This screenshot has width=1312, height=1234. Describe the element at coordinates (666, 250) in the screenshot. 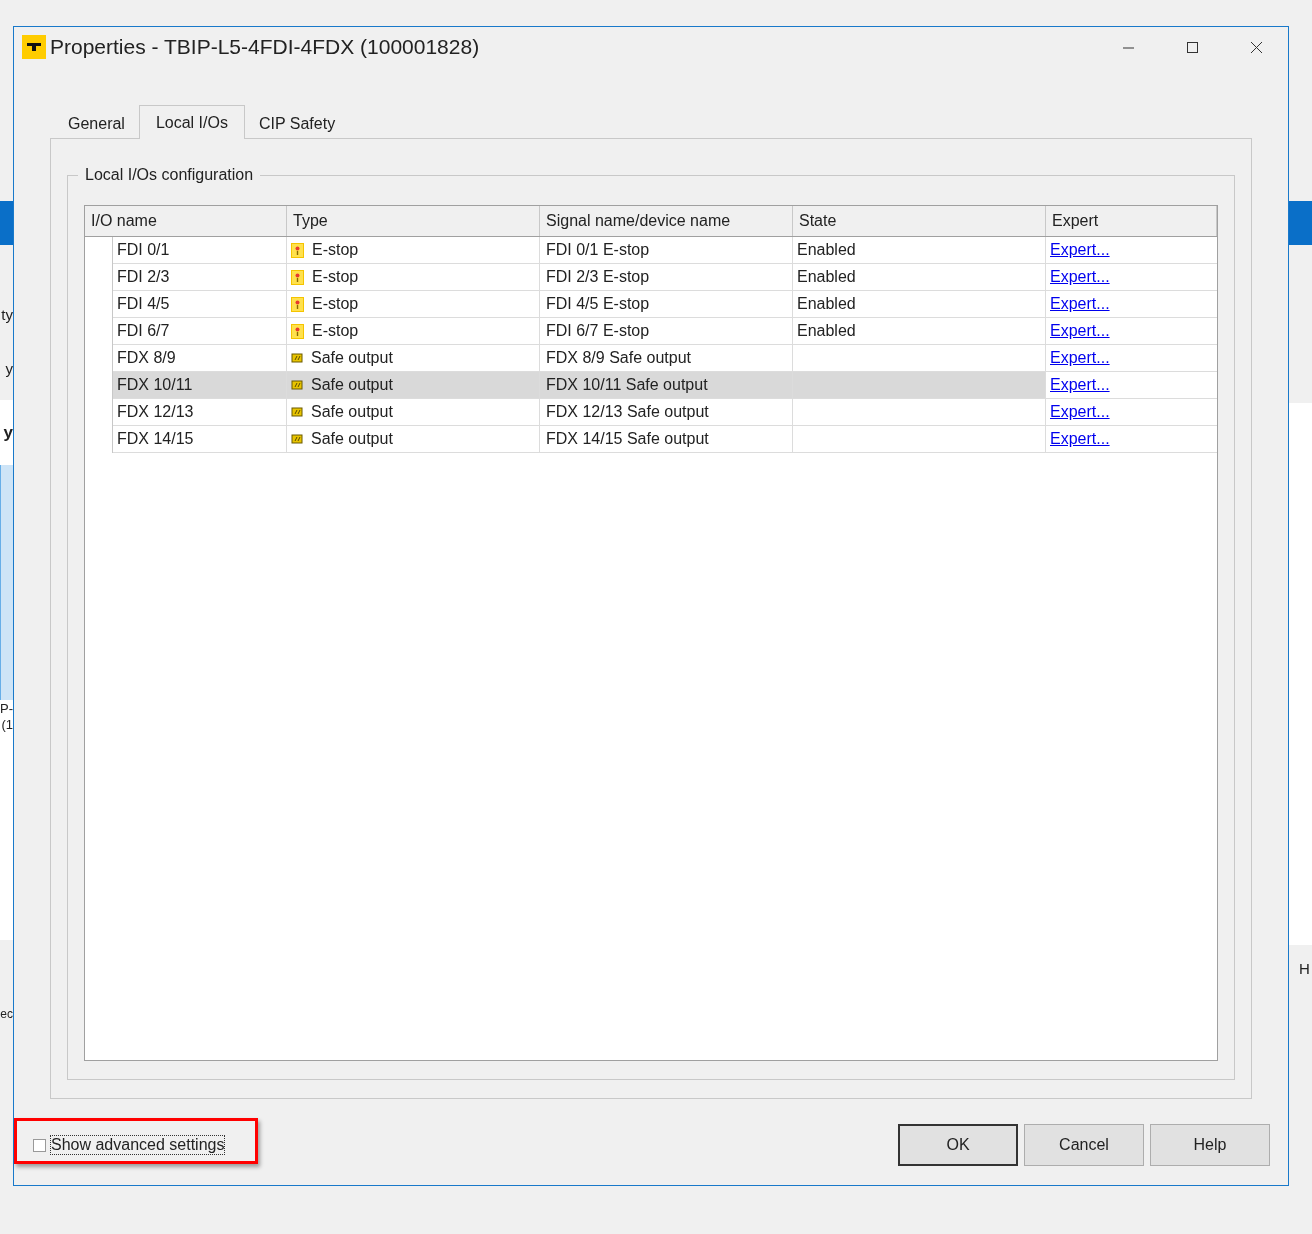

I see `table-cell: FDI 0/1 E-stop` at that location.